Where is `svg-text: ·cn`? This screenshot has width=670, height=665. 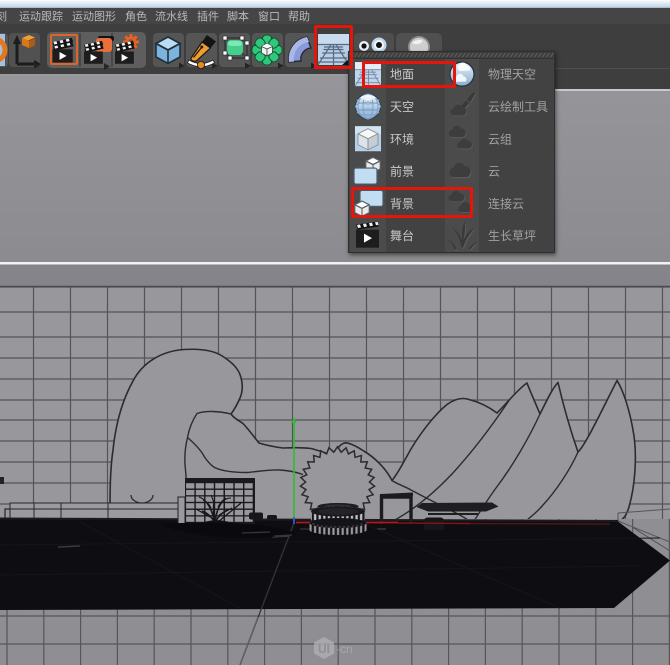
svg-text: ·cn is located at coordinates (344, 649).